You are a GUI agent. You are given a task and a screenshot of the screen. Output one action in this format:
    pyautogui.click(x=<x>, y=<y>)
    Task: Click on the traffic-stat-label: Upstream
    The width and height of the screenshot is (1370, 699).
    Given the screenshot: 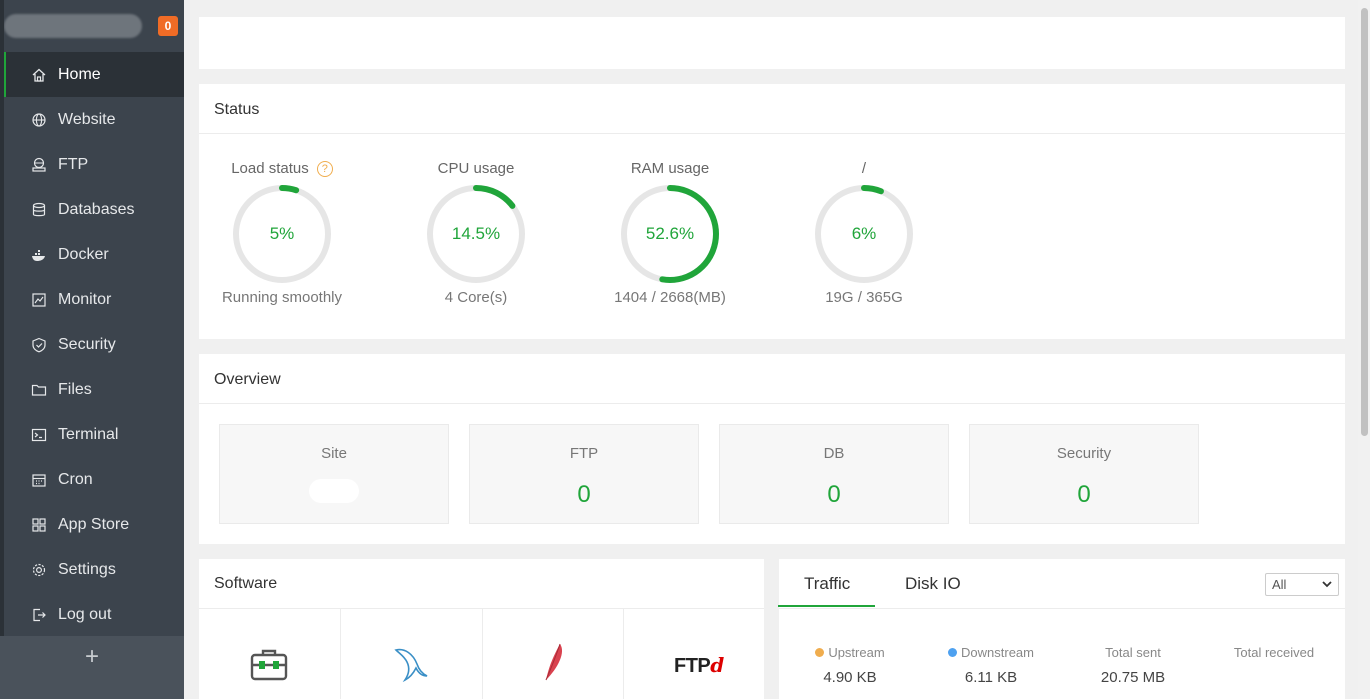 What is the action you would take?
    pyautogui.click(x=856, y=652)
    